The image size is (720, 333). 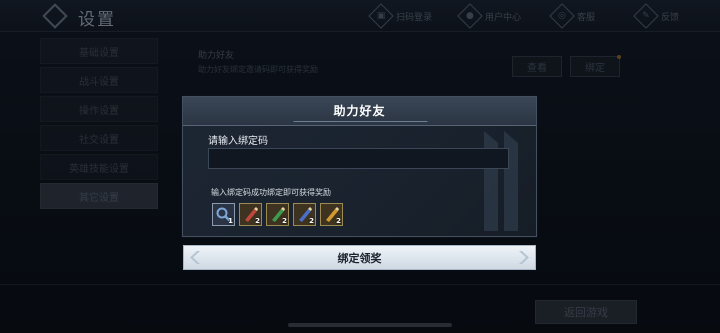 What do you see at coordinates (238, 141) in the screenshot?
I see `bind-code-label: 请输入绑定码` at bounding box center [238, 141].